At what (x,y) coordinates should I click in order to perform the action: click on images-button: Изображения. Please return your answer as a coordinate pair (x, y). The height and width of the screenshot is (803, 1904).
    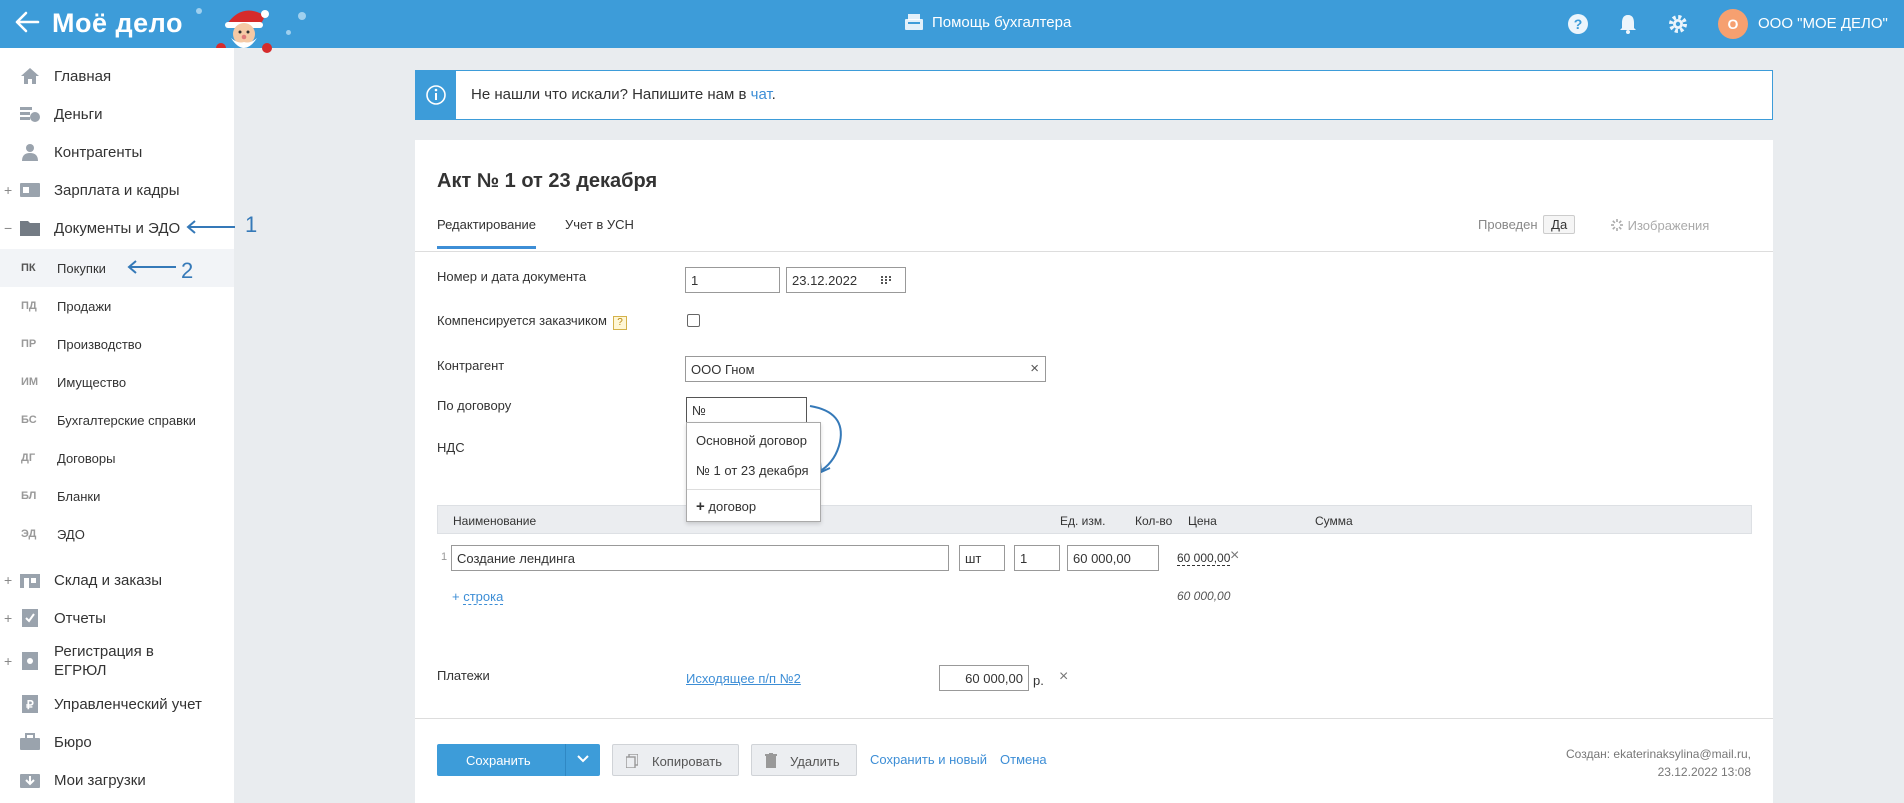
    Looking at the image, I should click on (1659, 225).